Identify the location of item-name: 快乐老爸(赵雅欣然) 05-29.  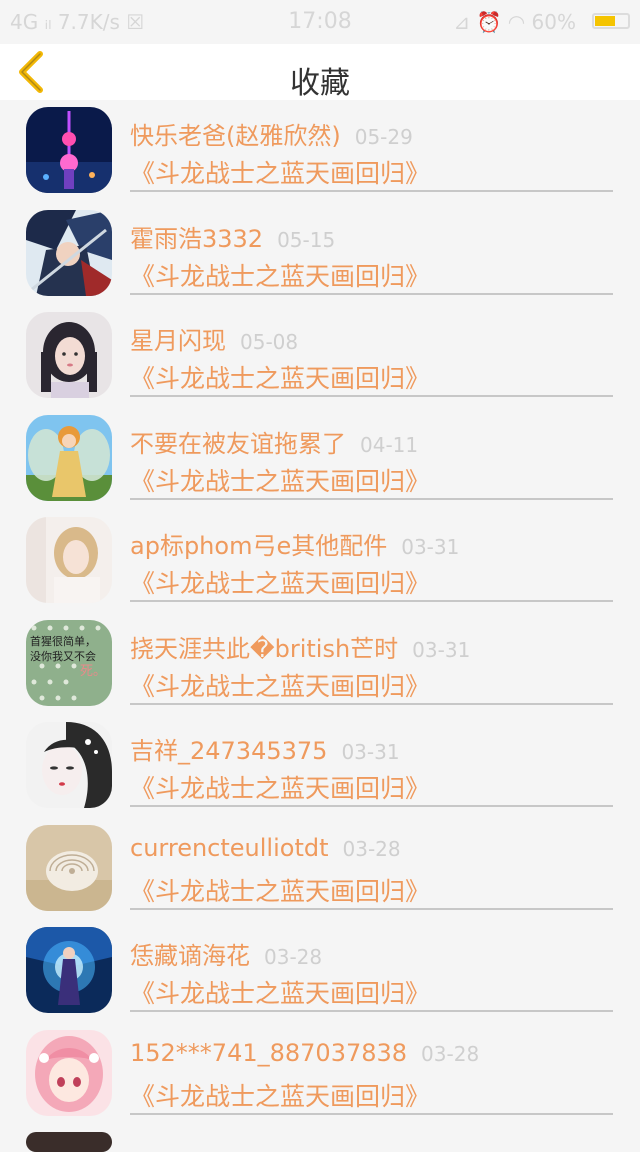
(271, 133).